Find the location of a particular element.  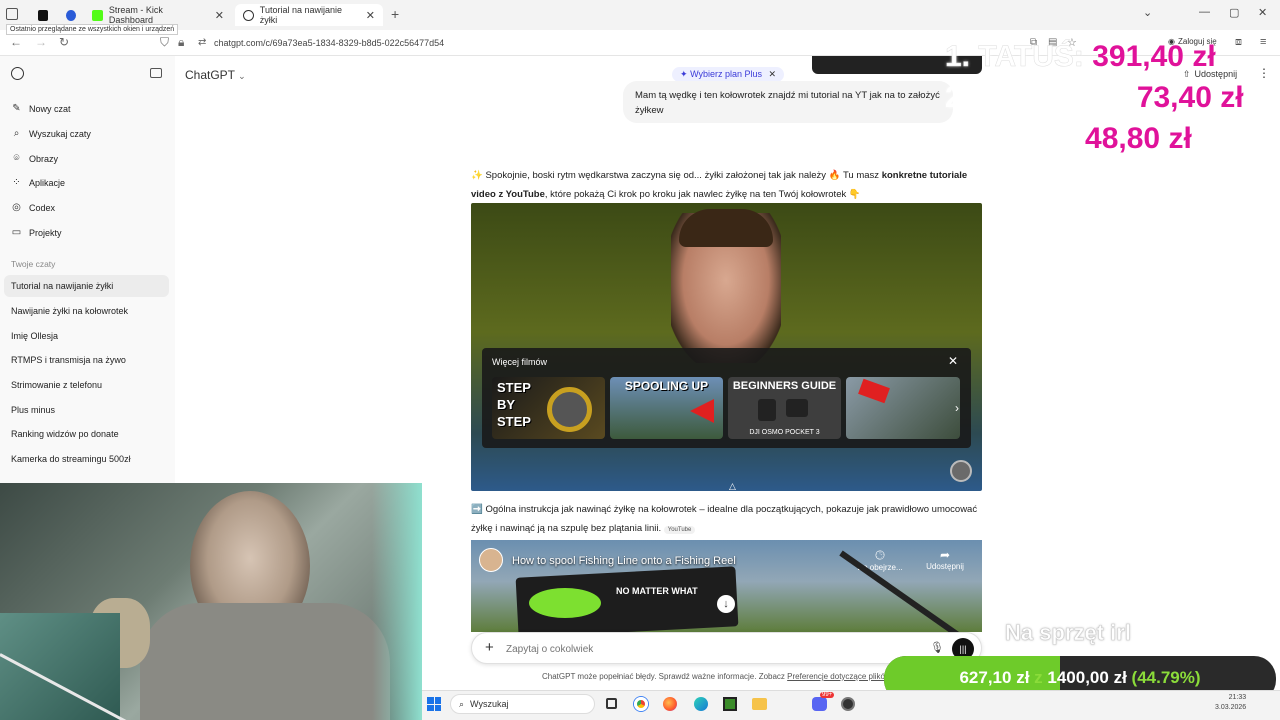

search-icon: ⌕ is located at coordinates (462, 703).